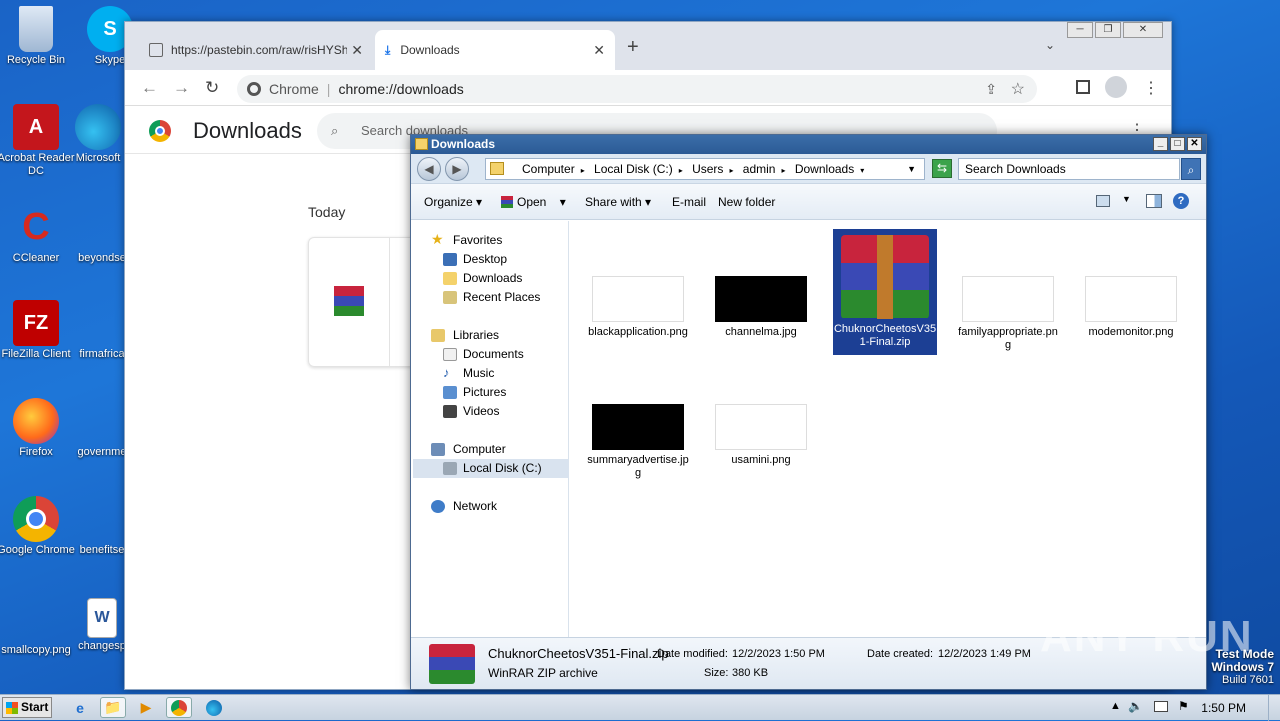 The height and width of the screenshot is (721, 1280). I want to click on organize-button: Organize ▾, so click(453, 202).